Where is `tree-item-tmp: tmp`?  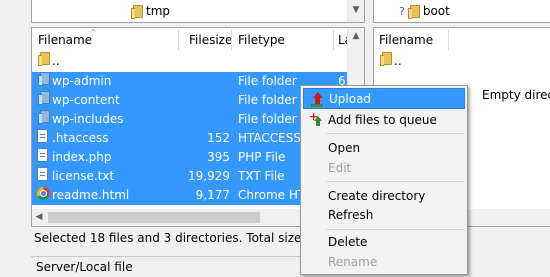
tree-item-tmp: tmp is located at coordinates (150, 11).